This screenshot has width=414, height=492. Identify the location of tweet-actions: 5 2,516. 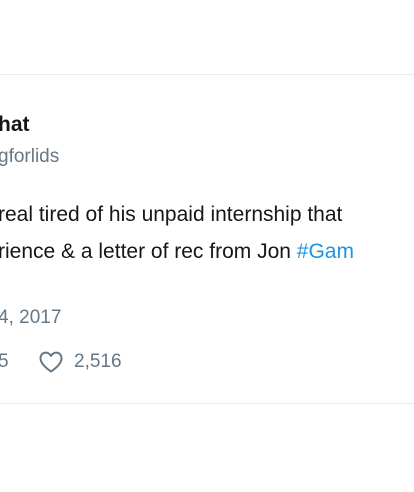
(61, 362).